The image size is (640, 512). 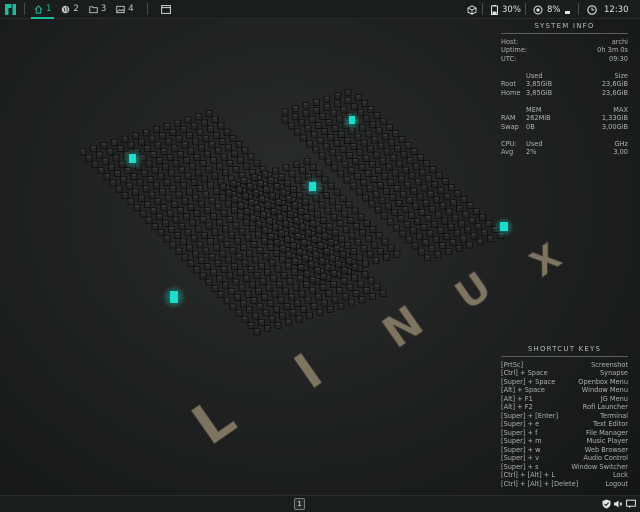 I want to click on cpu-indicator: 8%, so click(x=551, y=9).